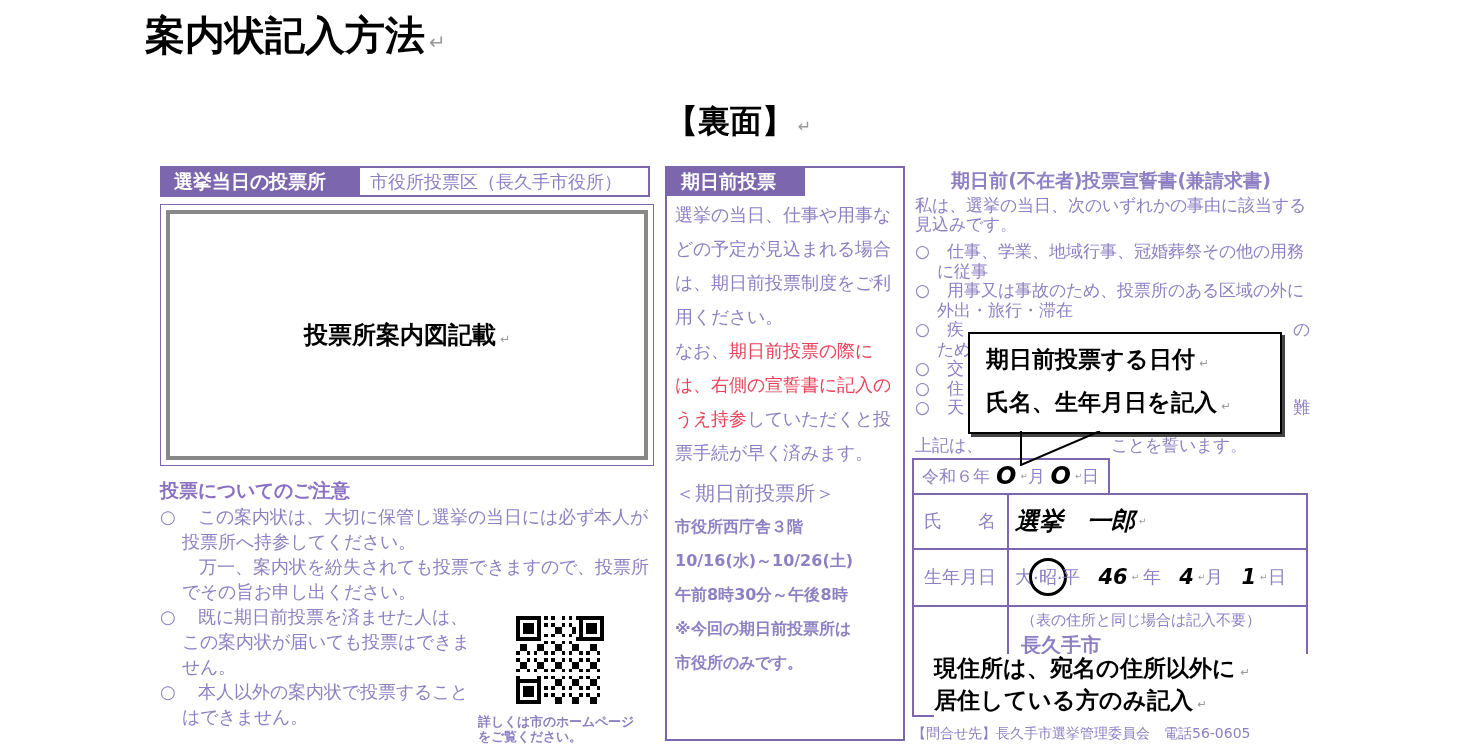 This screenshot has width=1457, height=749. I want to click on place-heading: ＜期日前投票所＞, so click(755, 493).